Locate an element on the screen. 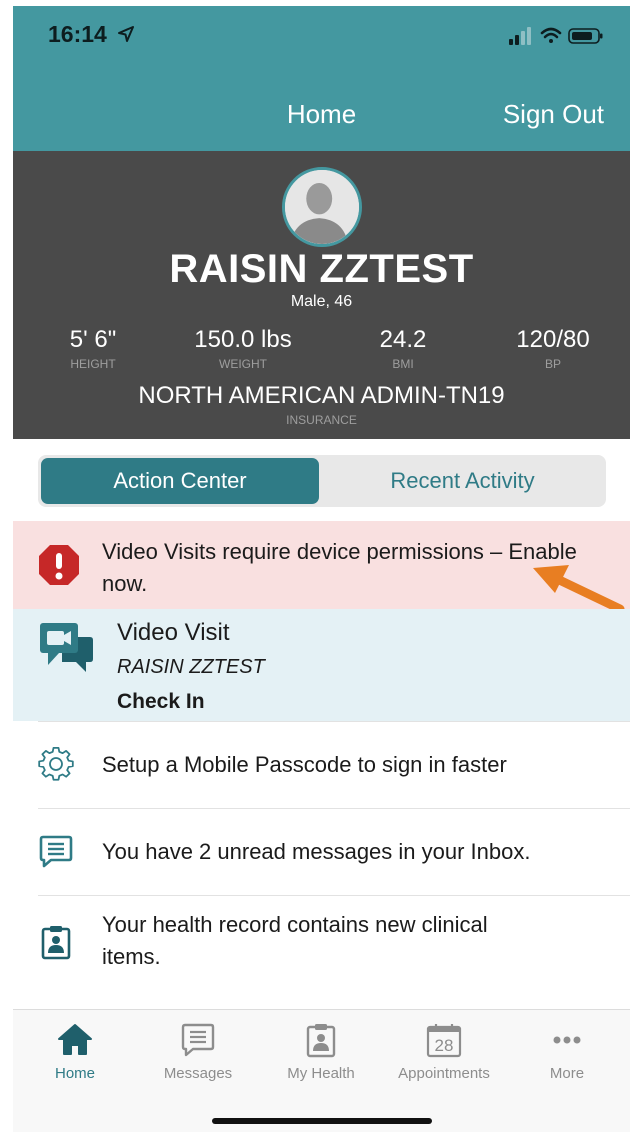  battery-icon is located at coordinates (585, 36).